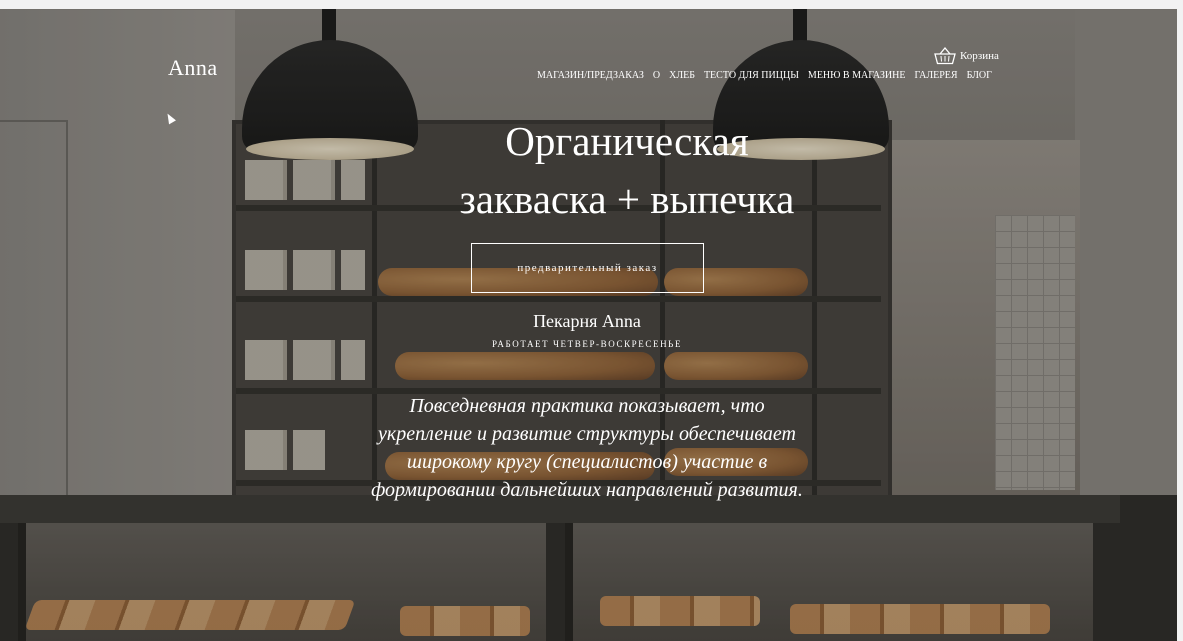 Image resolution: width=1183 pixels, height=641 pixels. Describe the element at coordinates (627, 141) in the screenshot. I see `hero-title-line: Органическая` at that location.